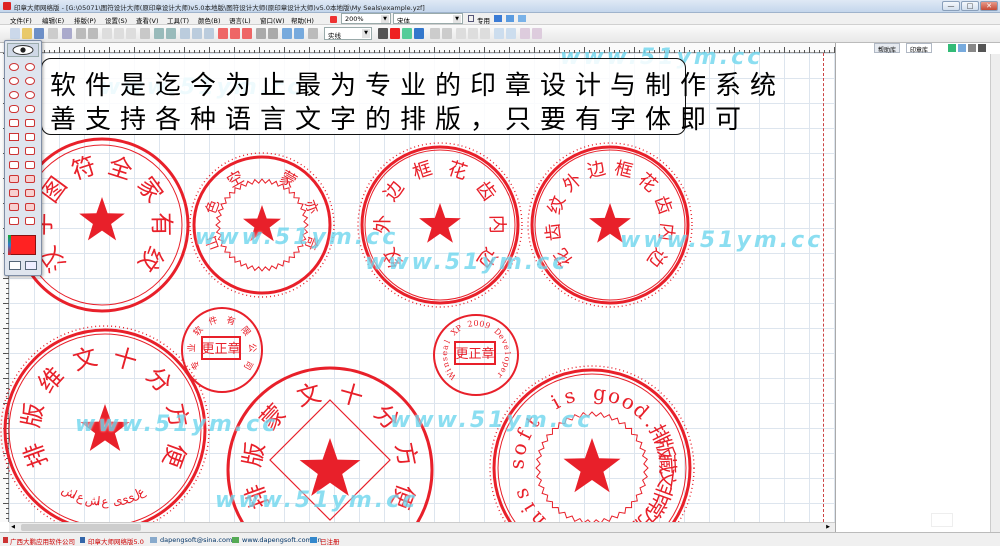 Image resolution: width=1000 pixels, height=546 pixels. I want to click on oval-double-tool, so click(30, 109).